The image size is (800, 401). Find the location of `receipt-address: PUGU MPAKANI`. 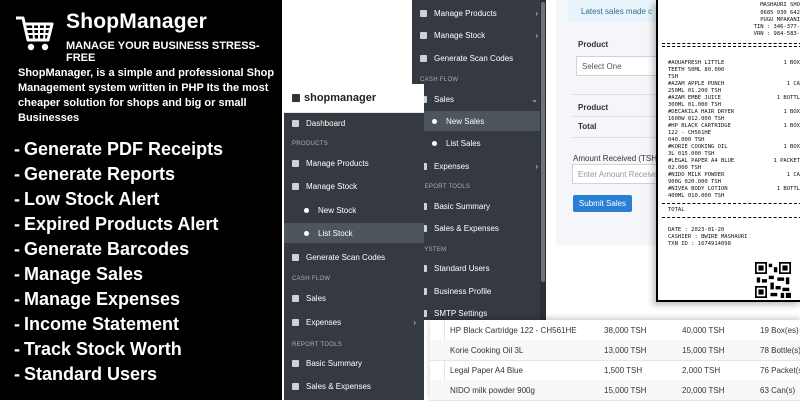

receipt-address: PUGU MPAKANI is located at coordinates (780, 20).